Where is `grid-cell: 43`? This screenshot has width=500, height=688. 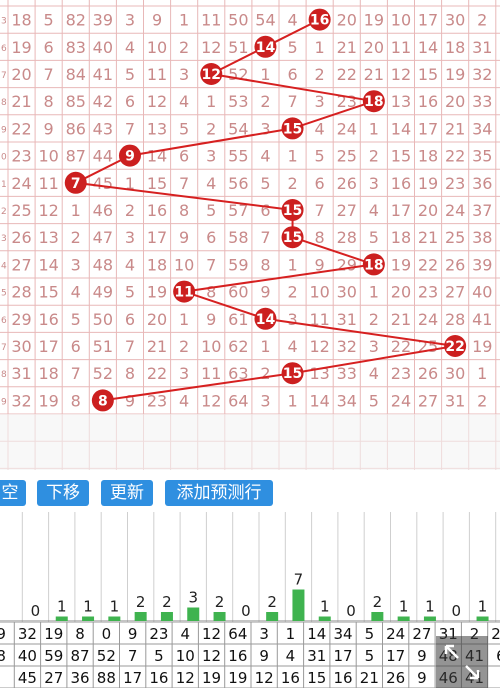 grid-cell: 43 is located at coordinates (103, 128).